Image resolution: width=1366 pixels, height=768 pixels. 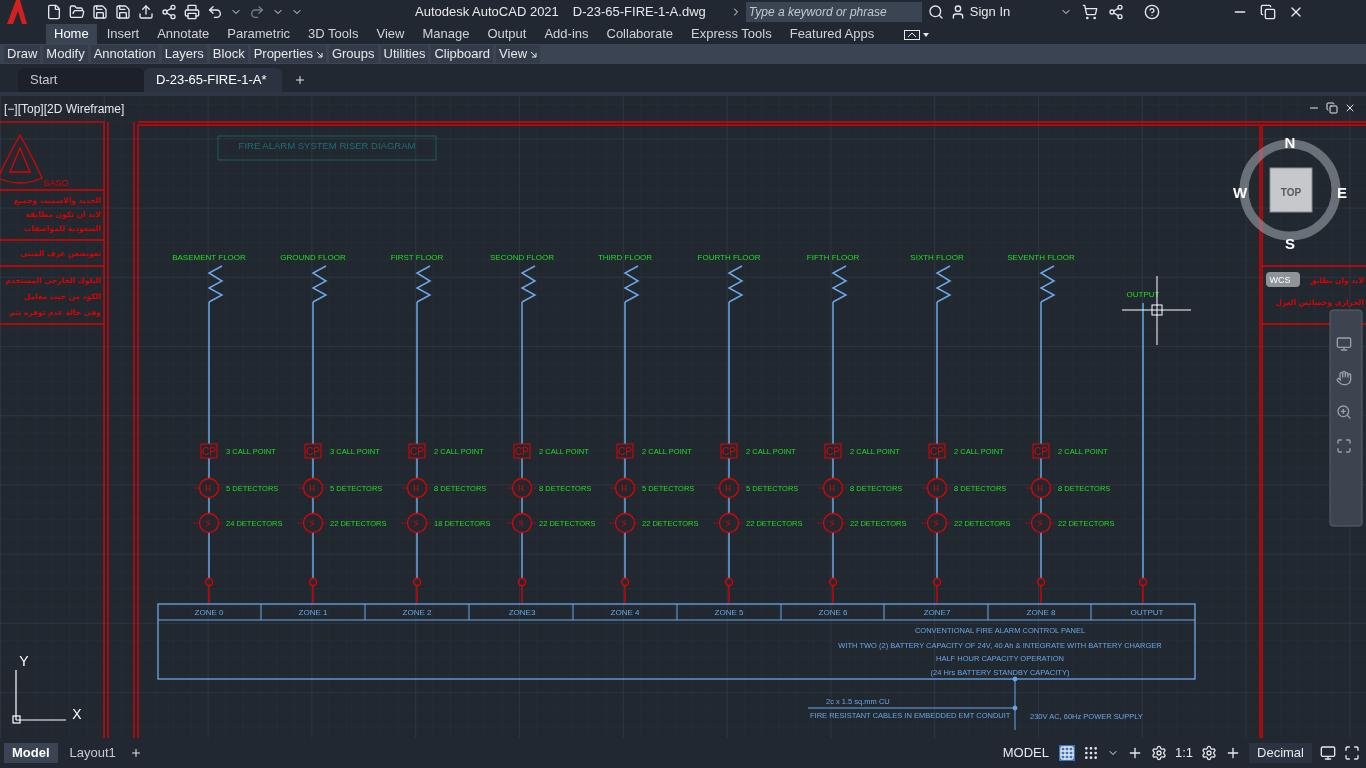 What do you see at coordinates (183, 34) in the screenshot?
I see `ribbon-tab: Annotate` at bounding box center [183, 34].